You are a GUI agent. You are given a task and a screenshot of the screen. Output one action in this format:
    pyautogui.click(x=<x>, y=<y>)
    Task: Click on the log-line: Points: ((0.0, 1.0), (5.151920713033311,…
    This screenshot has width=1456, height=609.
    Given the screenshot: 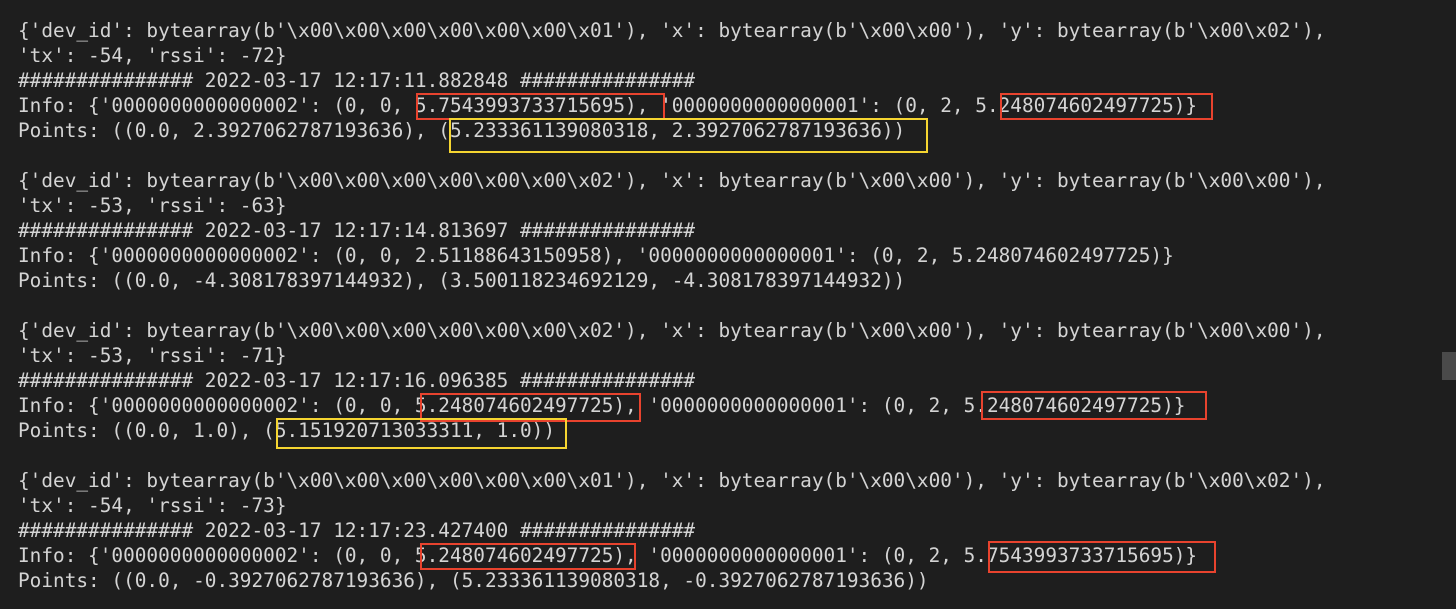 What is the action you would take?
    pyautogui.click(x=287, y=430)
    